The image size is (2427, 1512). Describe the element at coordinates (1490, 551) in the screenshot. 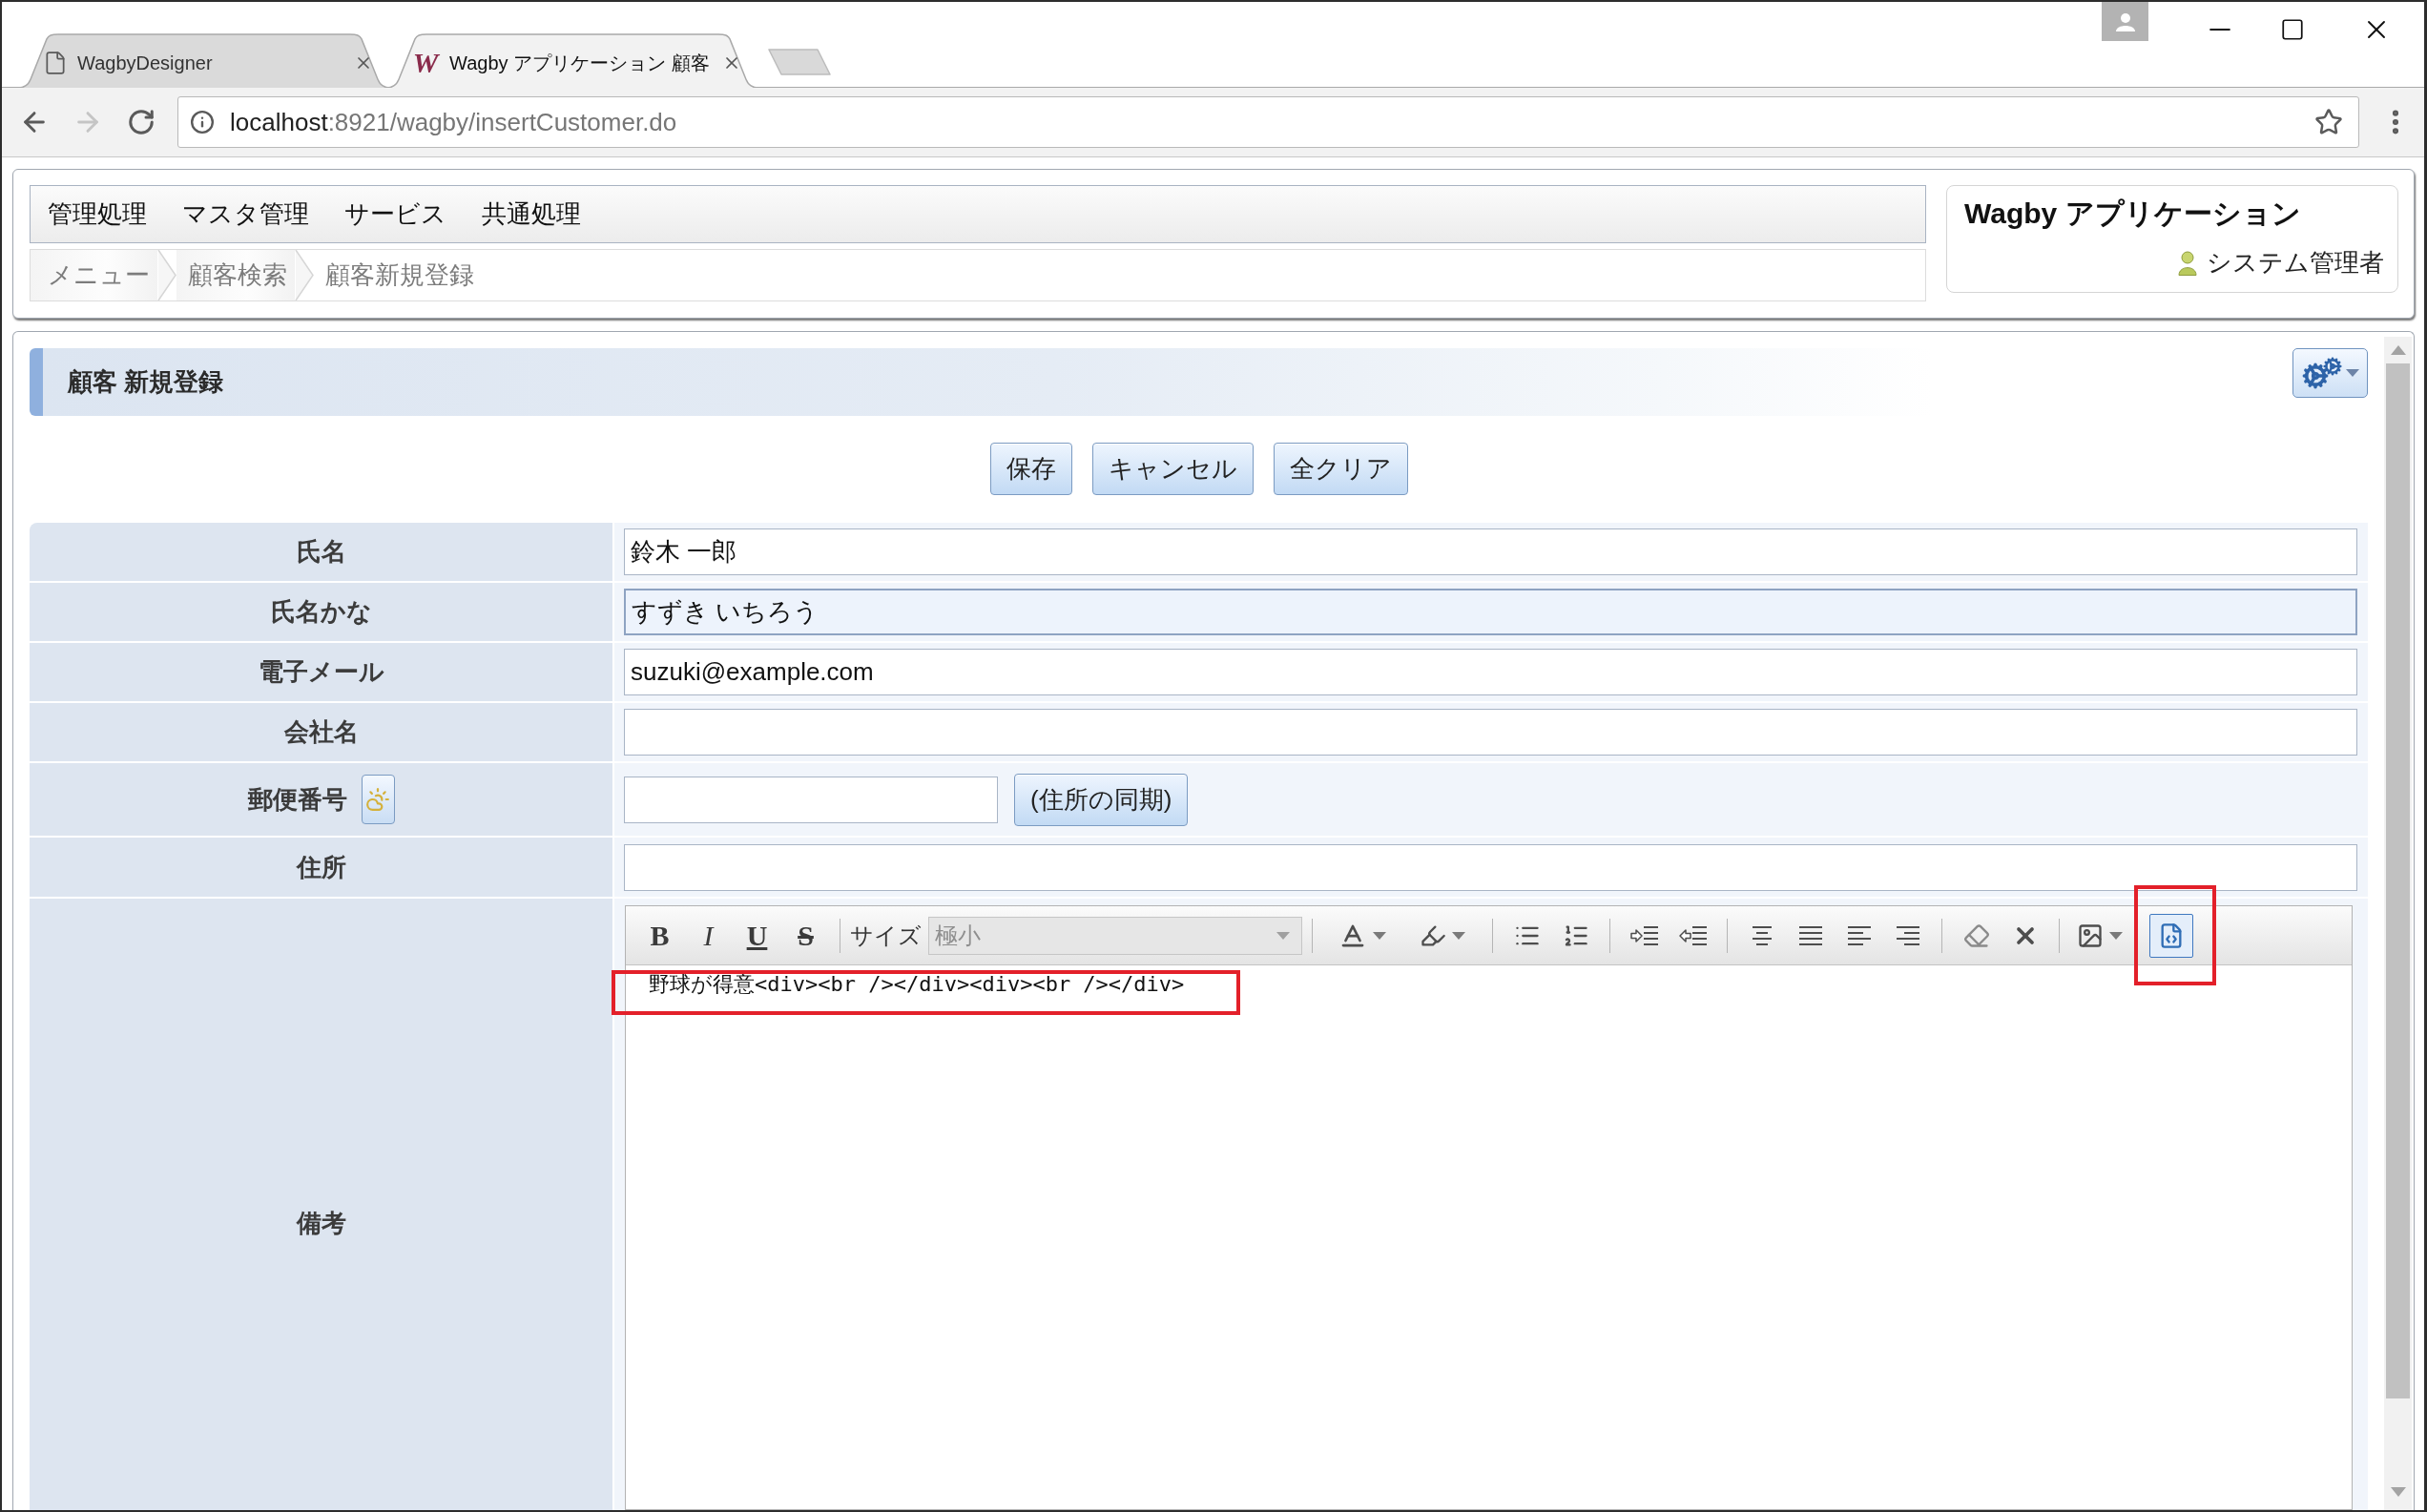

I see `text-field: 鈴木 一郎` at that location.